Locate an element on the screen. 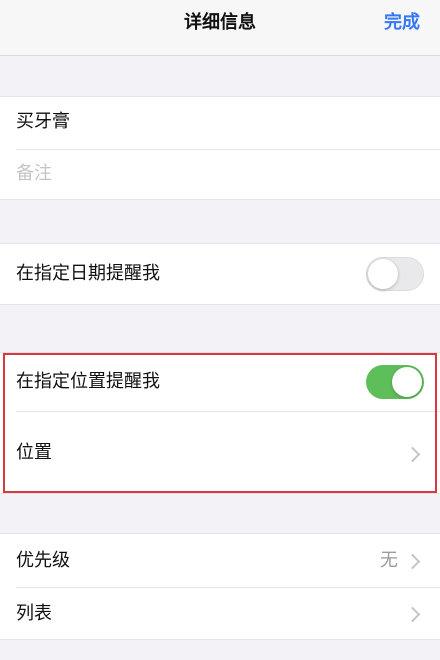 The height and width of the screenshot is (660, 440). done-button: 完成 is located at coordinates (402, 21).